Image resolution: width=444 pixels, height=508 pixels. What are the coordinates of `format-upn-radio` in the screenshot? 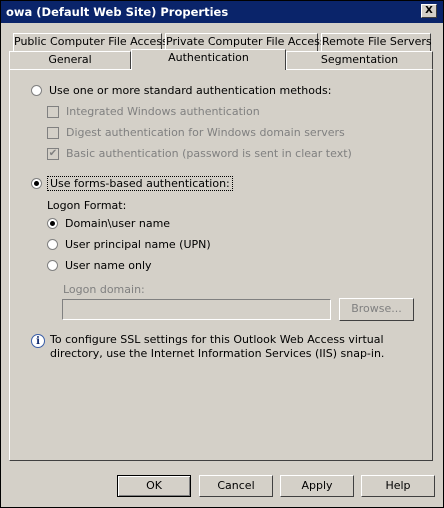 It's located at (52, 244).